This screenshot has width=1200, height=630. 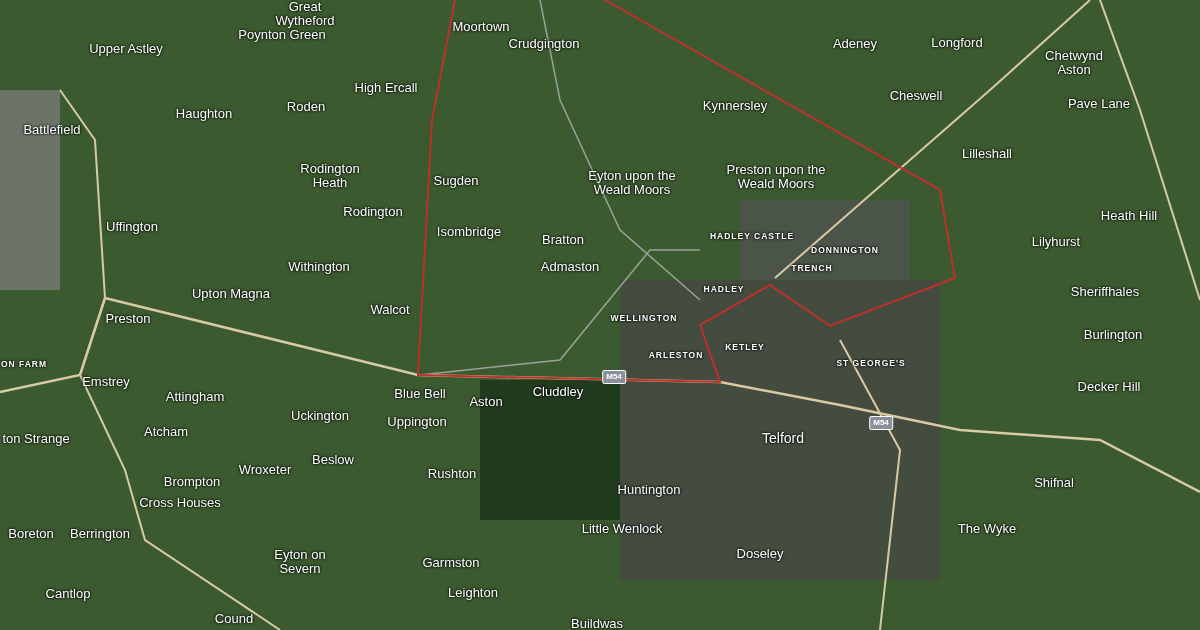 What do you see at coordinates (306, 107) in the screenshot?
I see `place-label: Roden` at bounding box center [306, 107].